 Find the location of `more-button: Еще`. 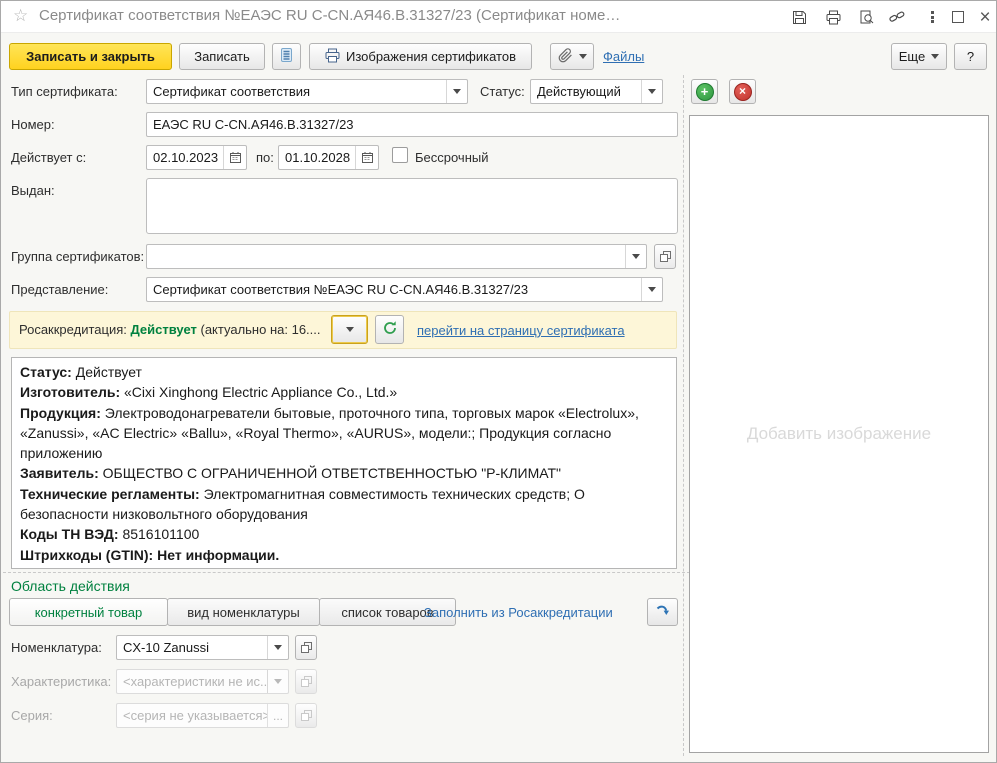

more-button: Еще is located at coordinates (919, 56).